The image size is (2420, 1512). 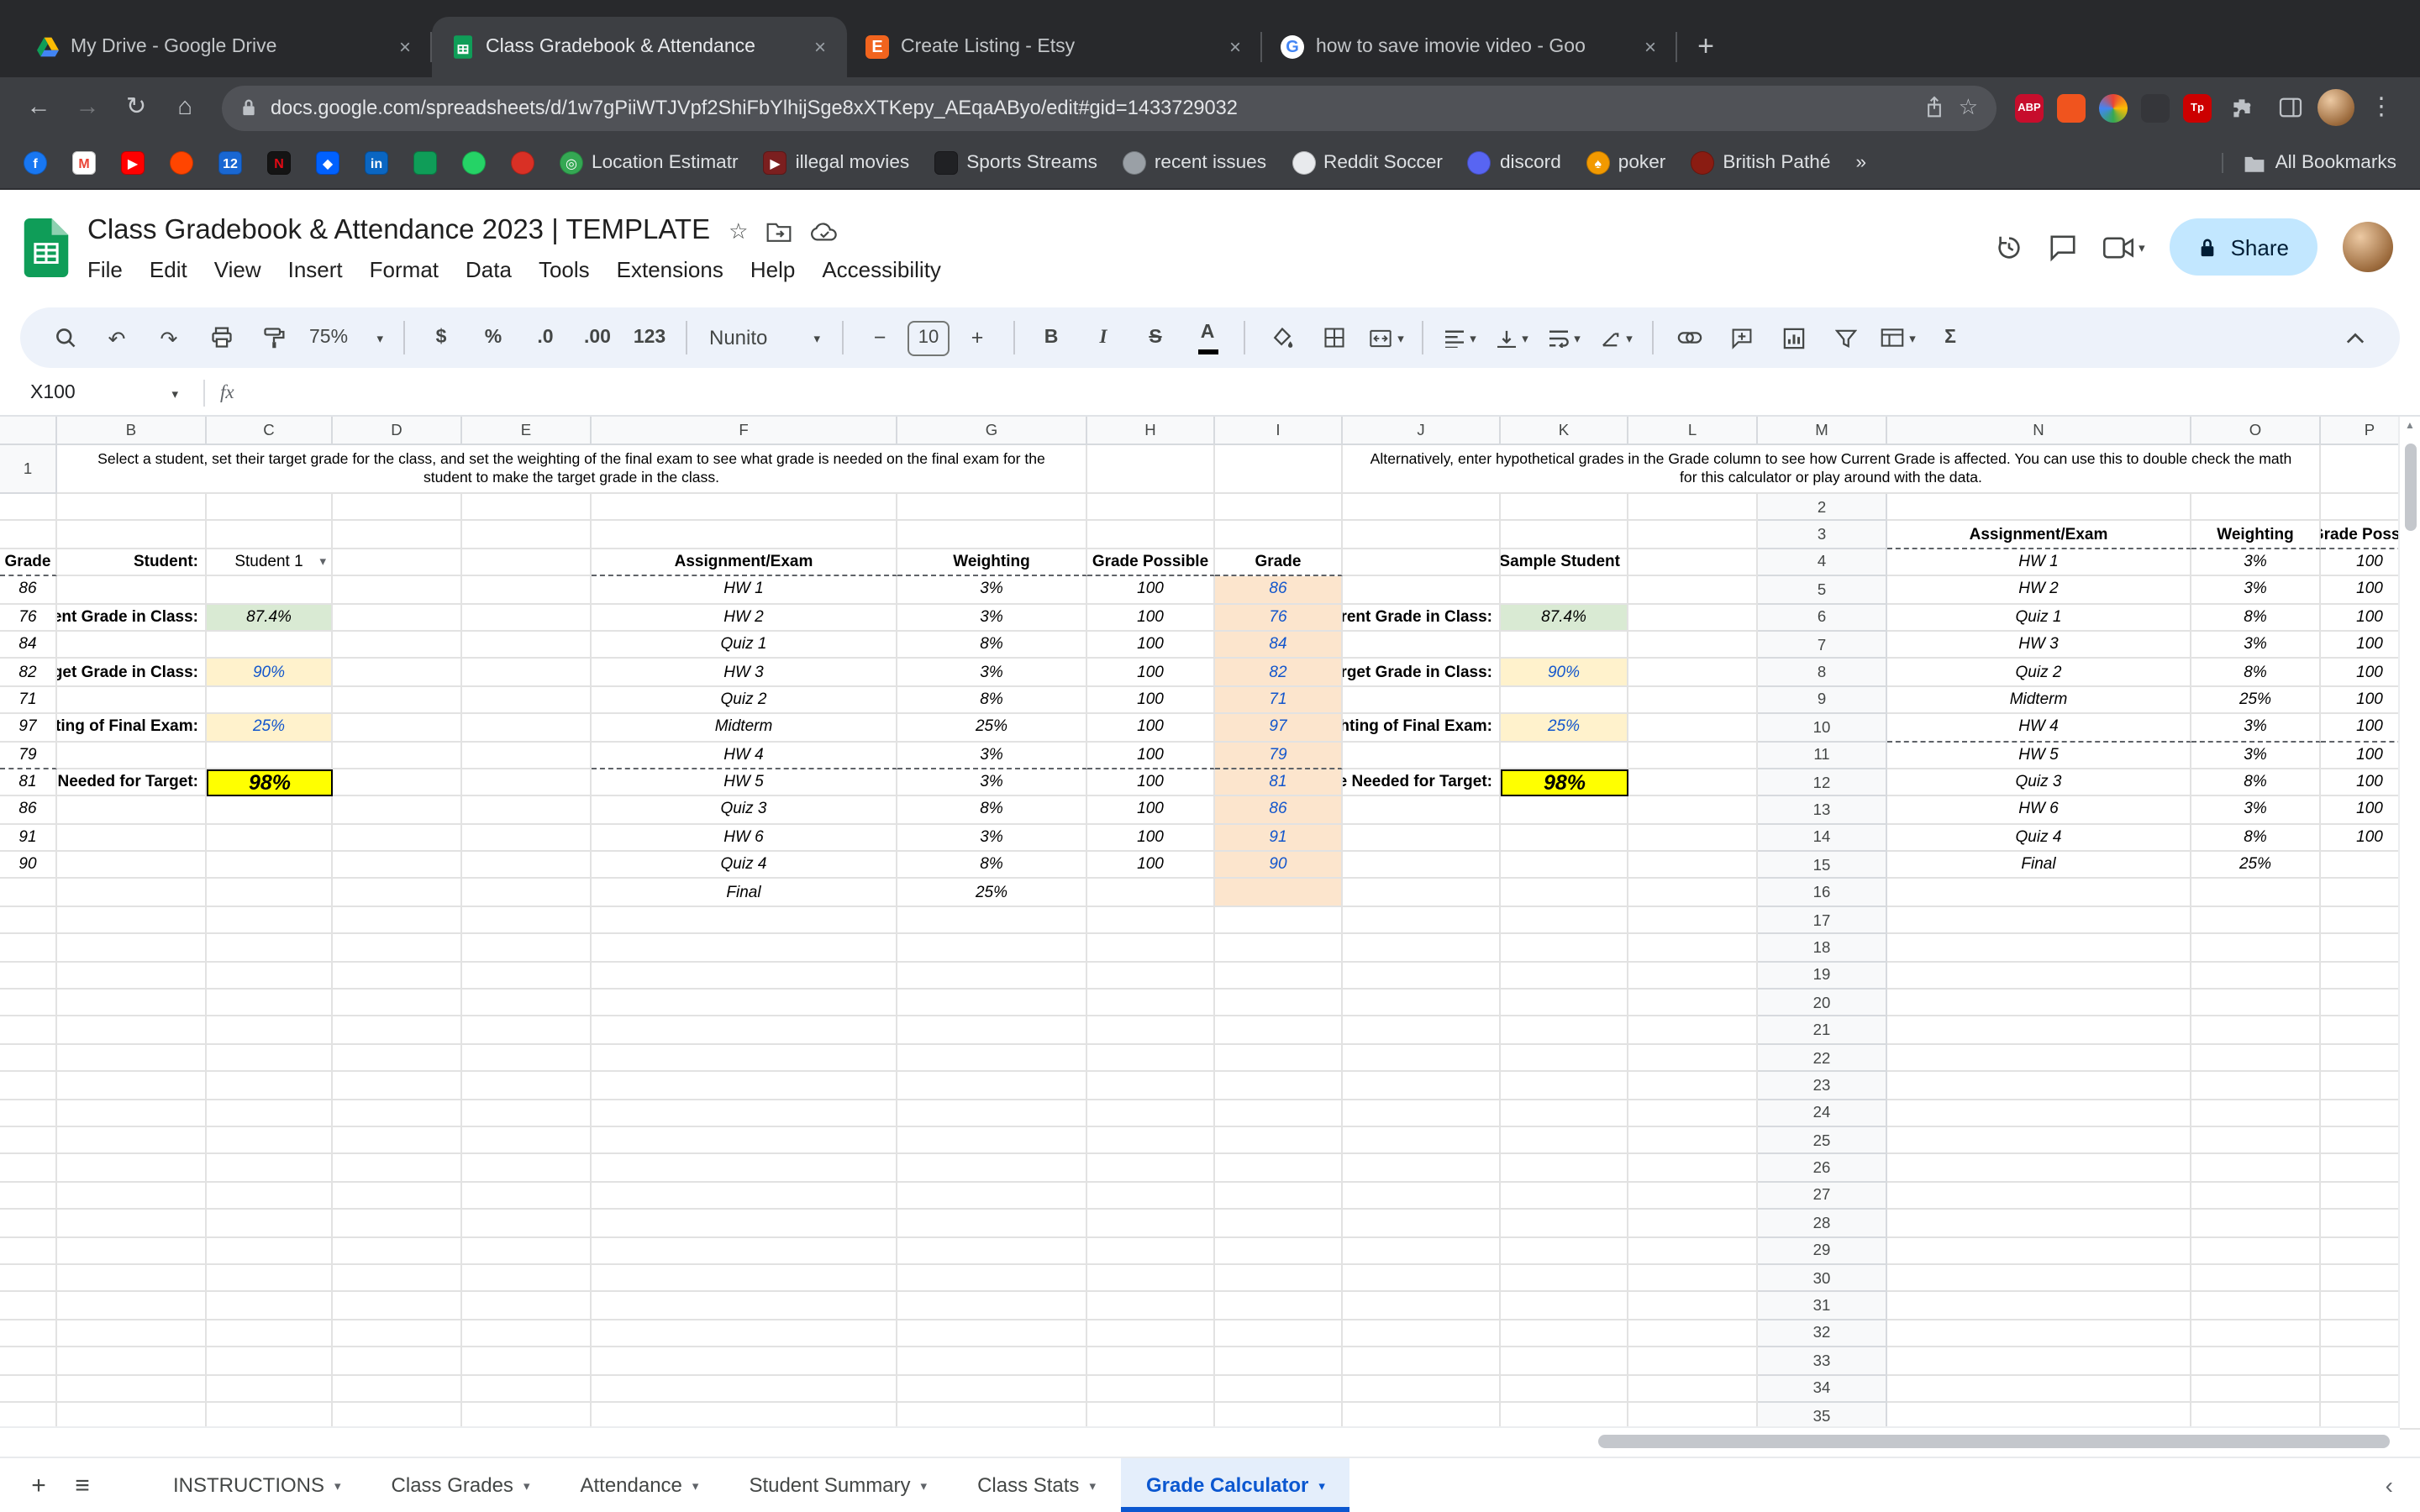 I want to click on student-dropdown-arrow: ▾, so click(x=322, y=562).